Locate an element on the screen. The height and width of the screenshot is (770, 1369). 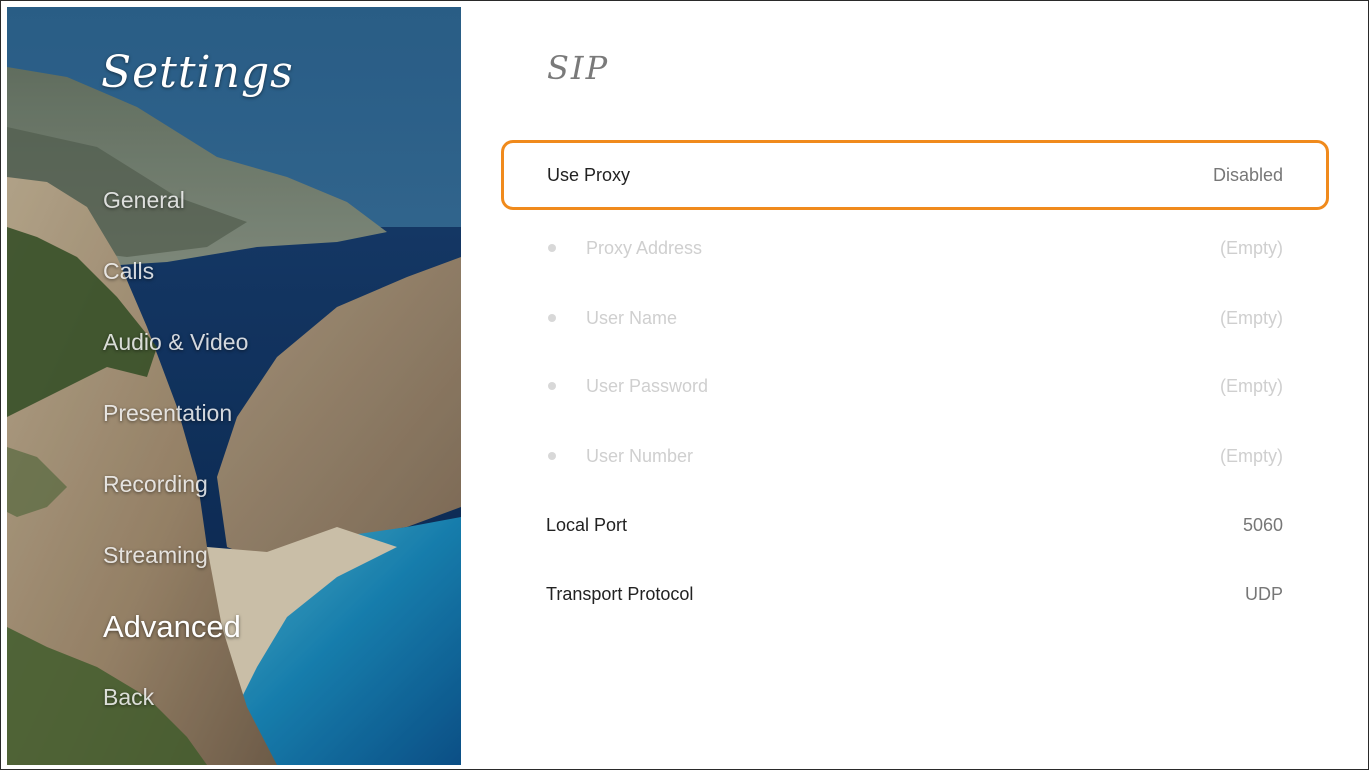
setting-label: User Password is located at coordinates (647, 385).